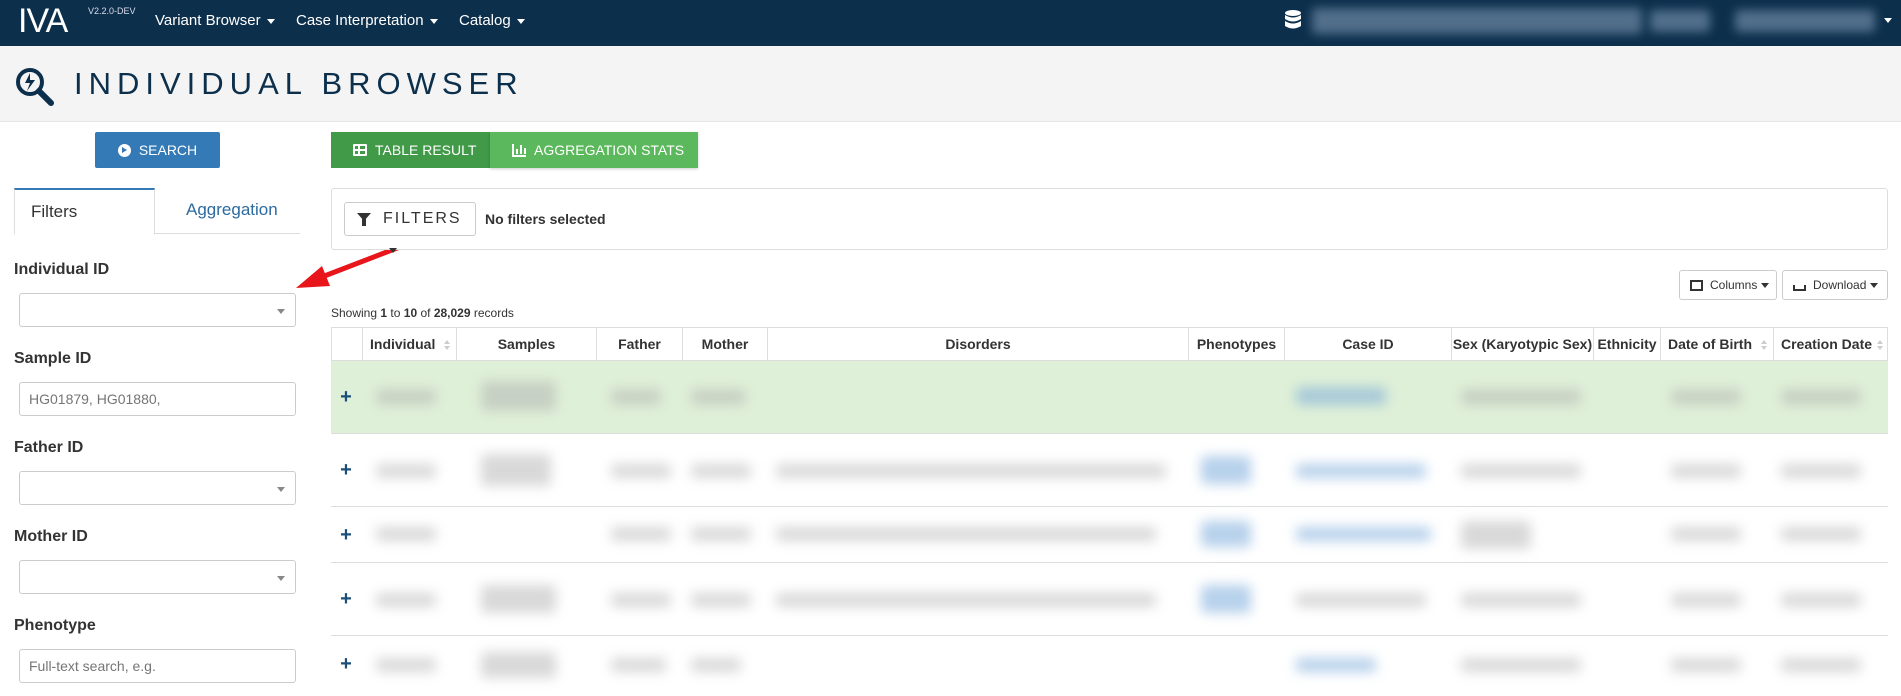  What do you see at coordinates (1109, 221) in the screenshot?
I see `active-filters-panel: FILTERS No filters selected` at bounding box center [1109, 221].